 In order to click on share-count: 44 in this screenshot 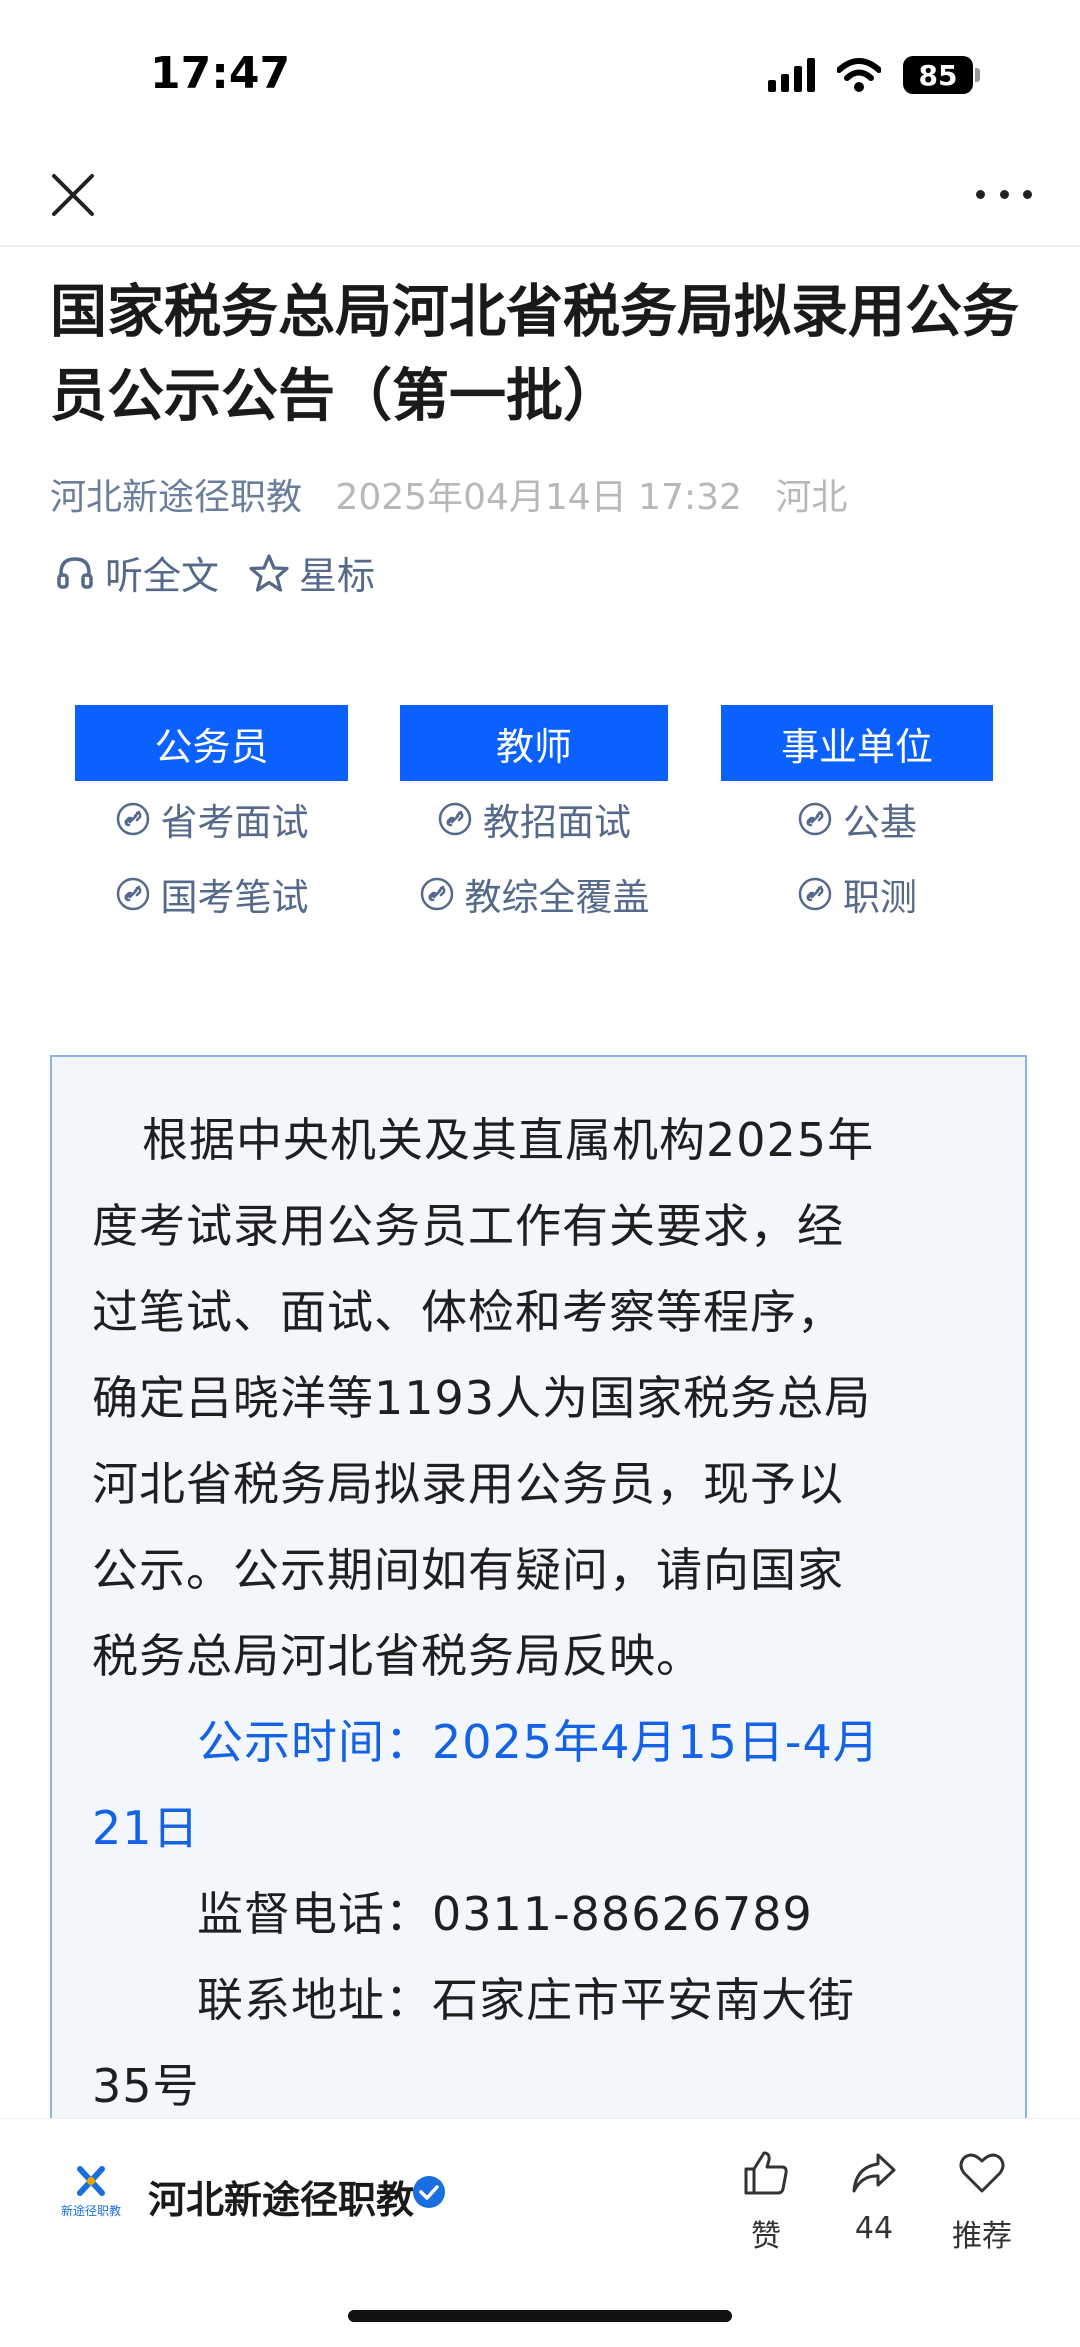, I will do `click(874, 2228)`.